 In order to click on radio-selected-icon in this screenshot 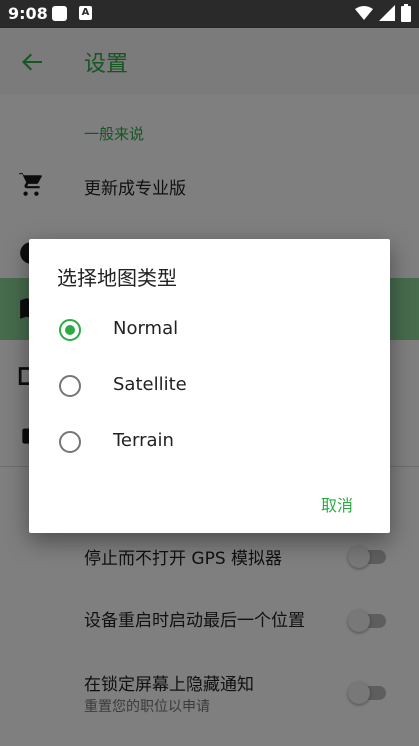, I will do `click(70, 330)`.